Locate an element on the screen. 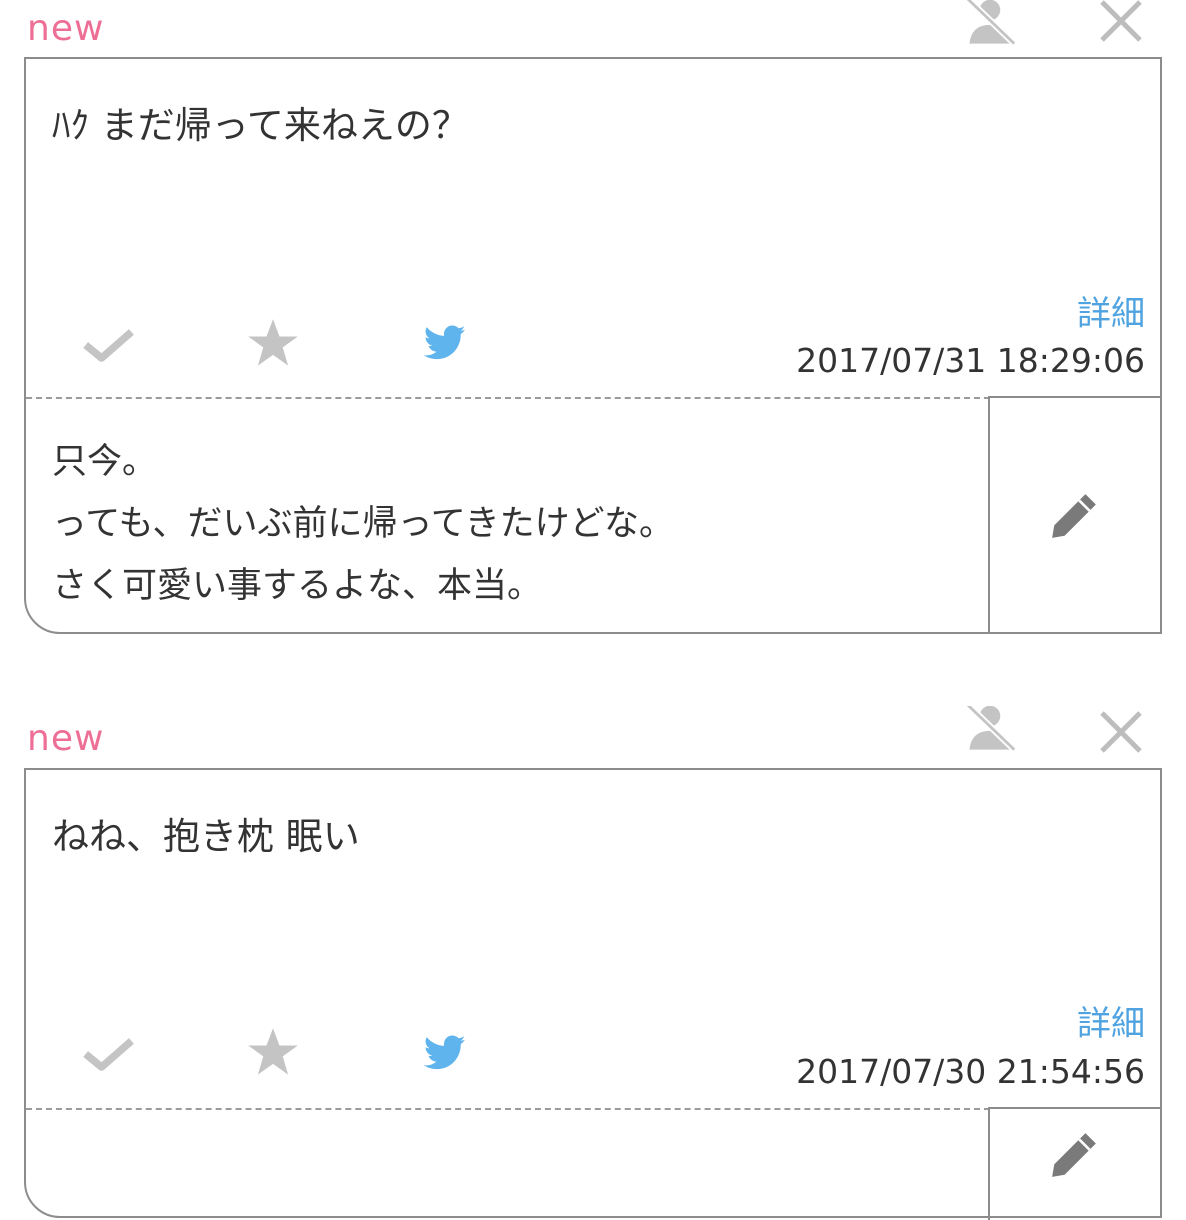  timestamp: 2017/07/31 18:29:06 is located at coordinates (970, 360).